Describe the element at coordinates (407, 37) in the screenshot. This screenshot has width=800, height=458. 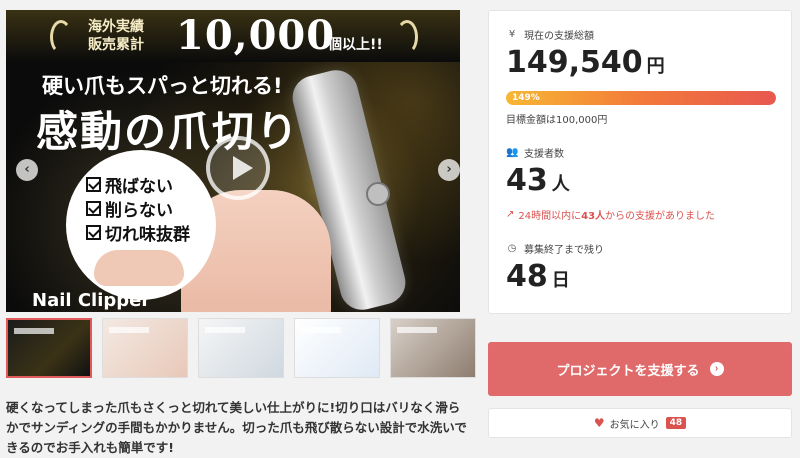
I see `laurel-right-icon` at that location.